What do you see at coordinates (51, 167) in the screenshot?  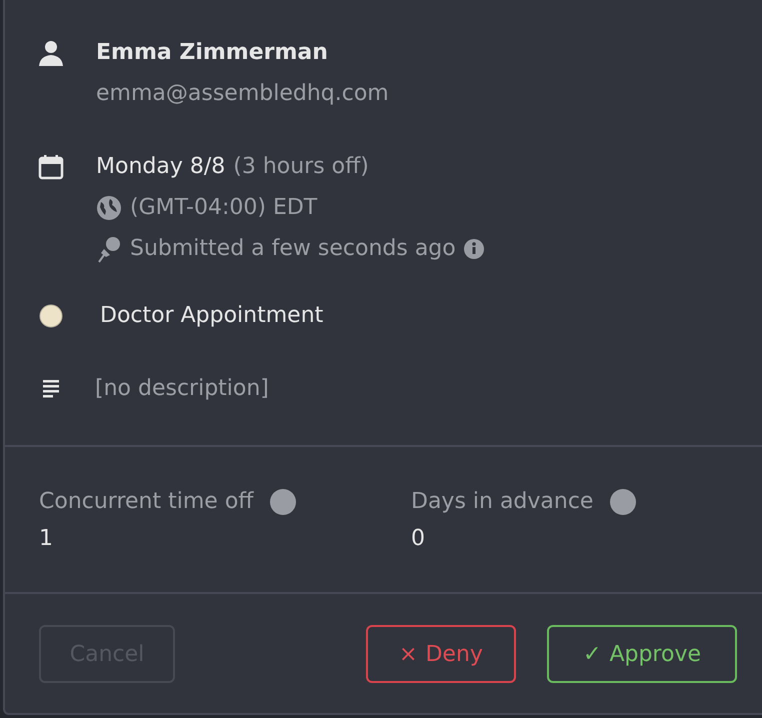 I see `calendar-icon` at bounding box center [51, 167].